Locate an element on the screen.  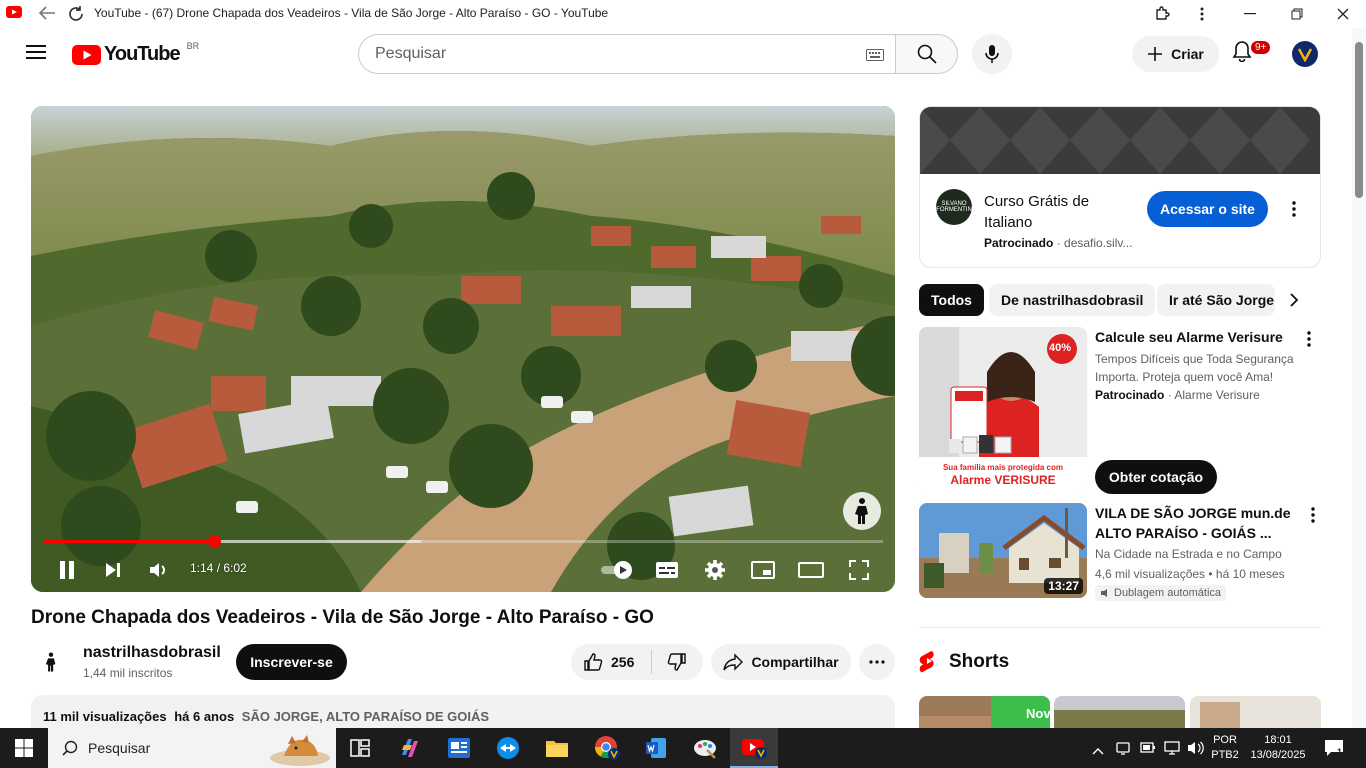
pause-button is located at coordinates (67, 570).